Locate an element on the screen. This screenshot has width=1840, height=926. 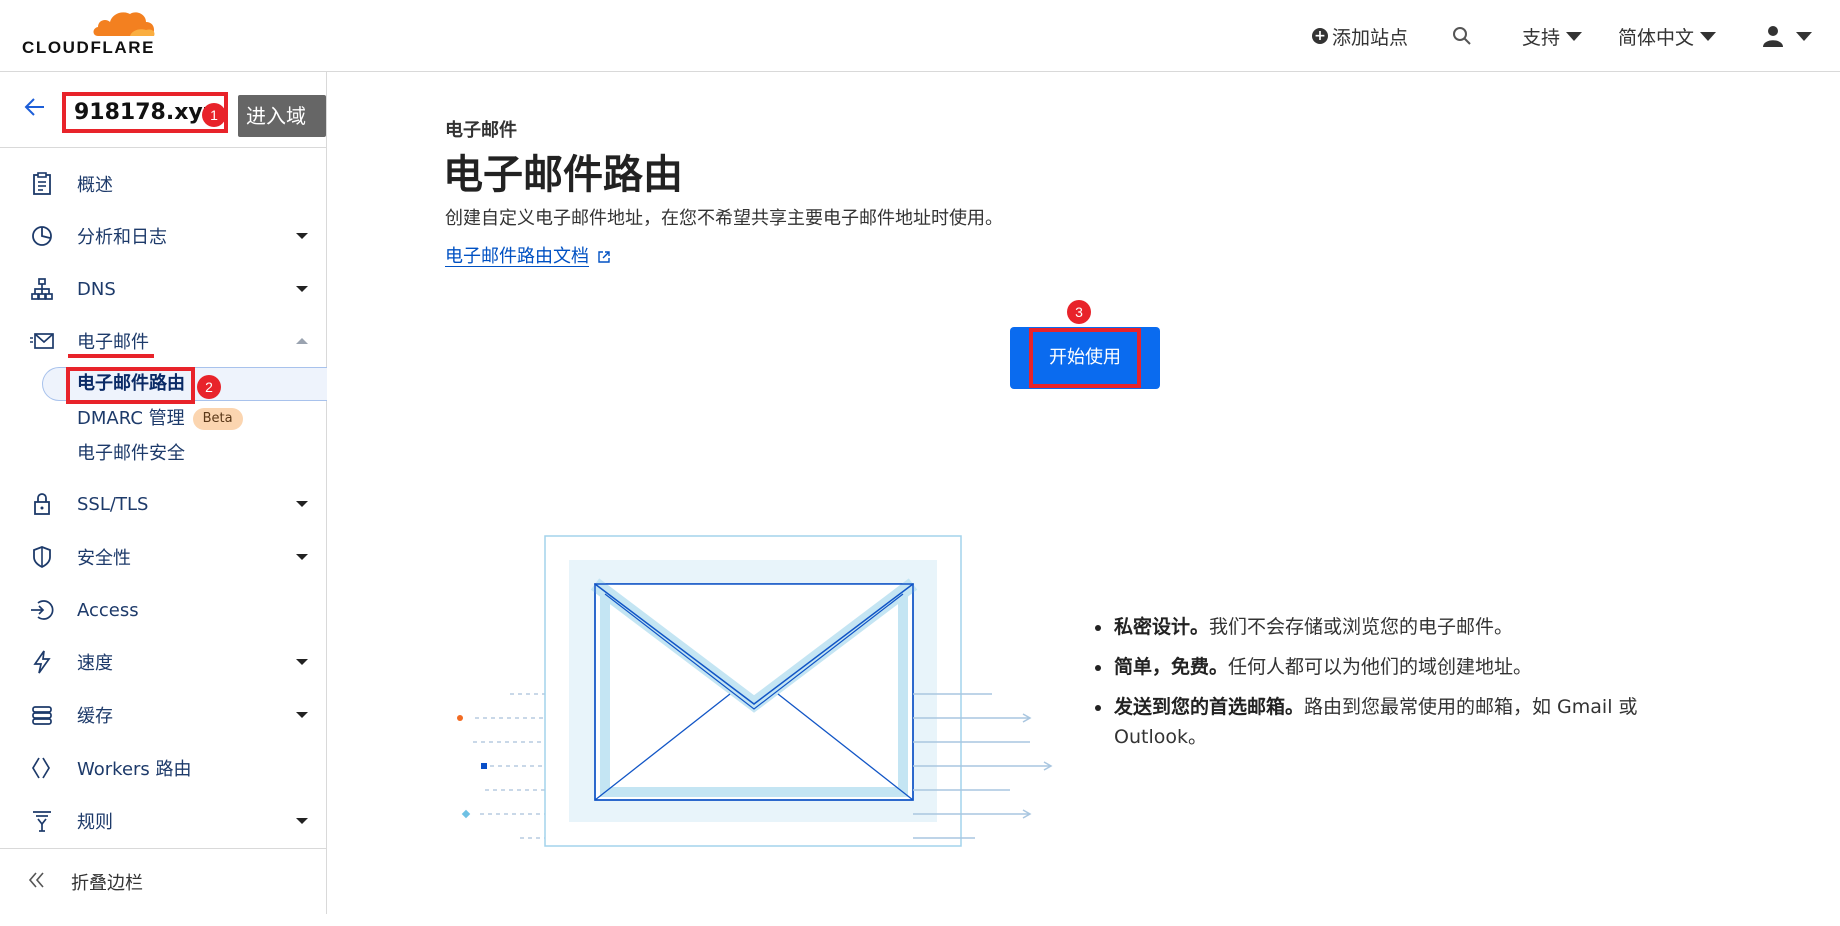
external-link-icon is located at coordinates (604, 257).